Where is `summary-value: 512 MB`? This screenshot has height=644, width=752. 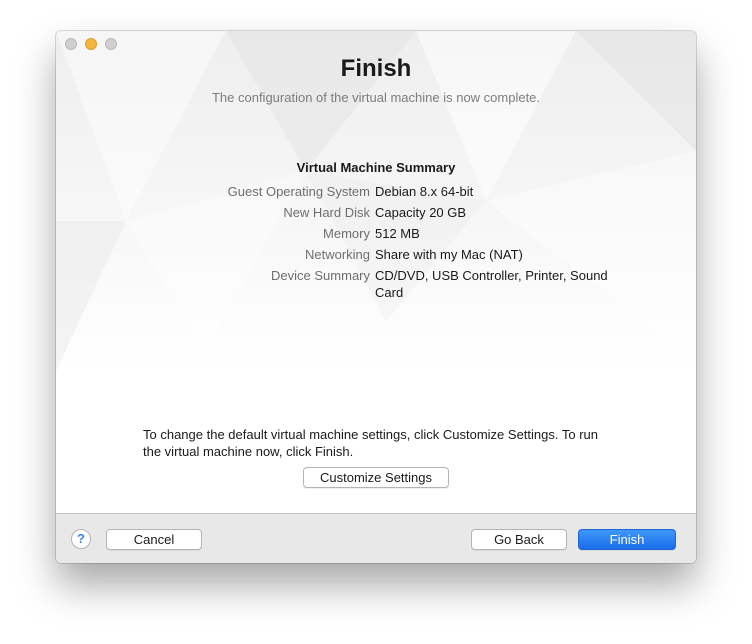 summary-value: 512 MB is located at coordinates (397, 233).